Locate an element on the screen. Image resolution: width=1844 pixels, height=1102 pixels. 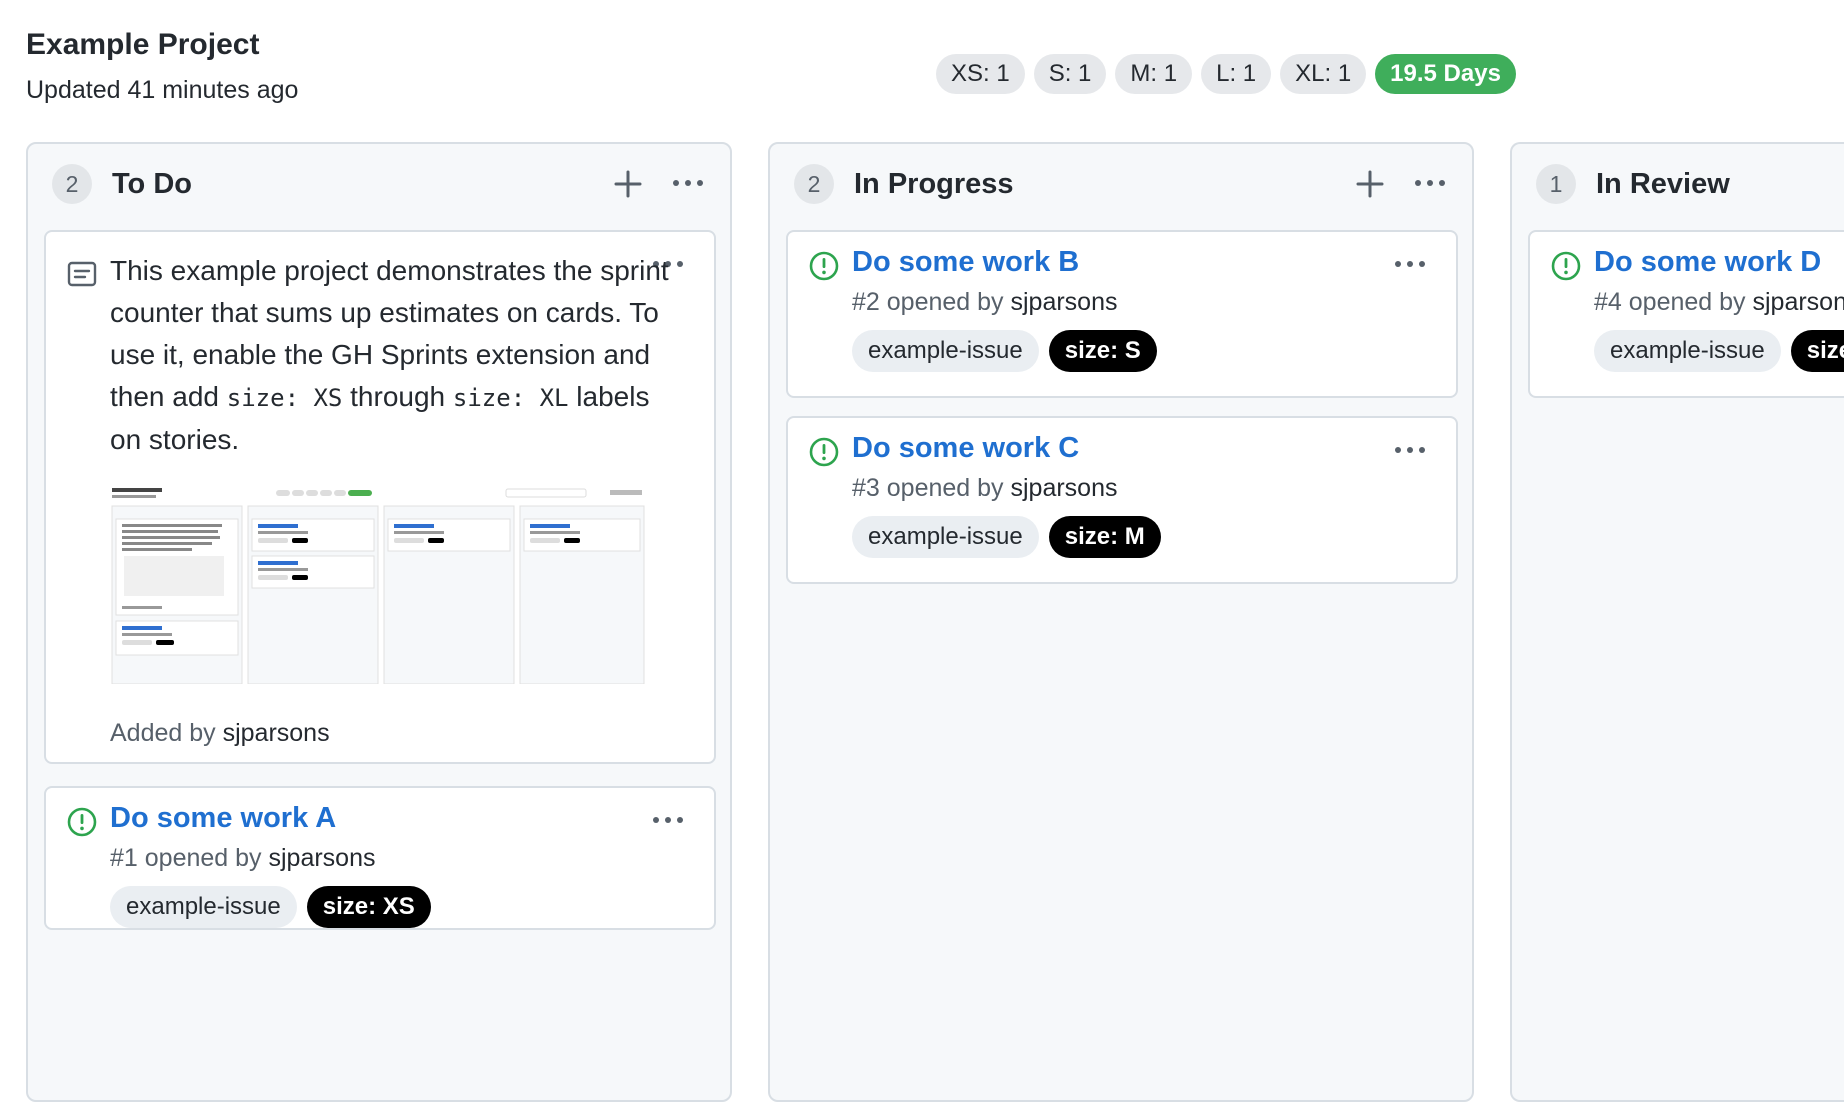
issue-title-link: Do some work B is located at coordinates (965, 262).